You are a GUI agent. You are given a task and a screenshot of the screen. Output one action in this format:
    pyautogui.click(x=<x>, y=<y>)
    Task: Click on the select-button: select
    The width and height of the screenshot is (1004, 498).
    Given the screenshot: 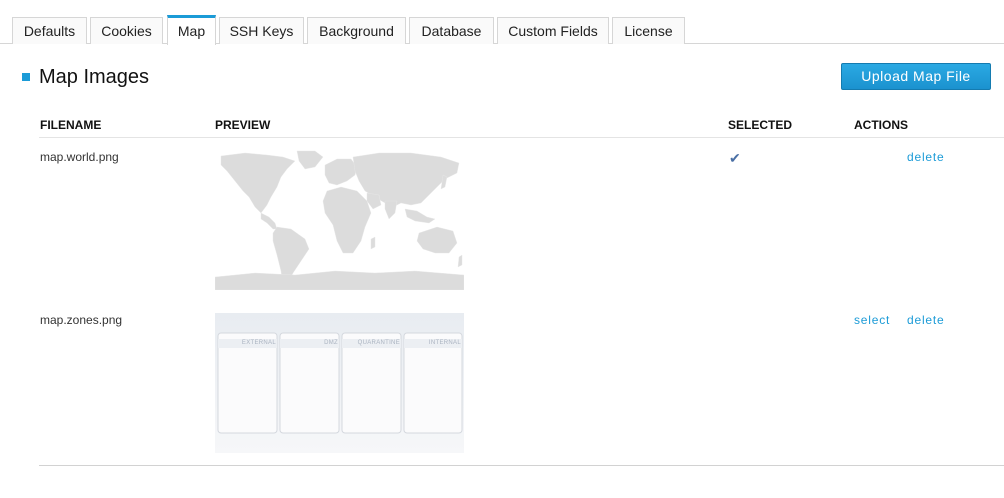 What is the action you would take?
    pyautogui.click(x=872, y=320)
    